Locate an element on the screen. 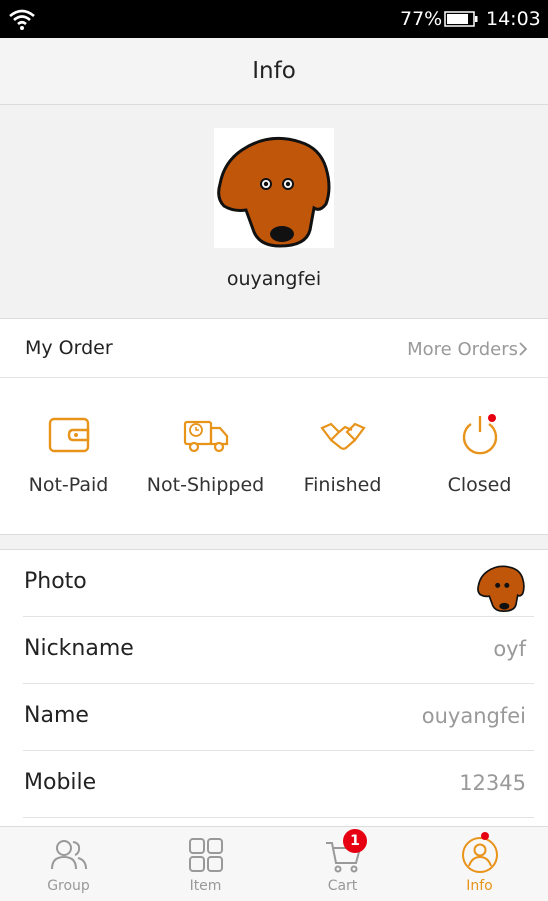 Image resolution: width=548 pixels, height=901 pixels. info-value: ouyangfei is located at coordinates (473, 716).